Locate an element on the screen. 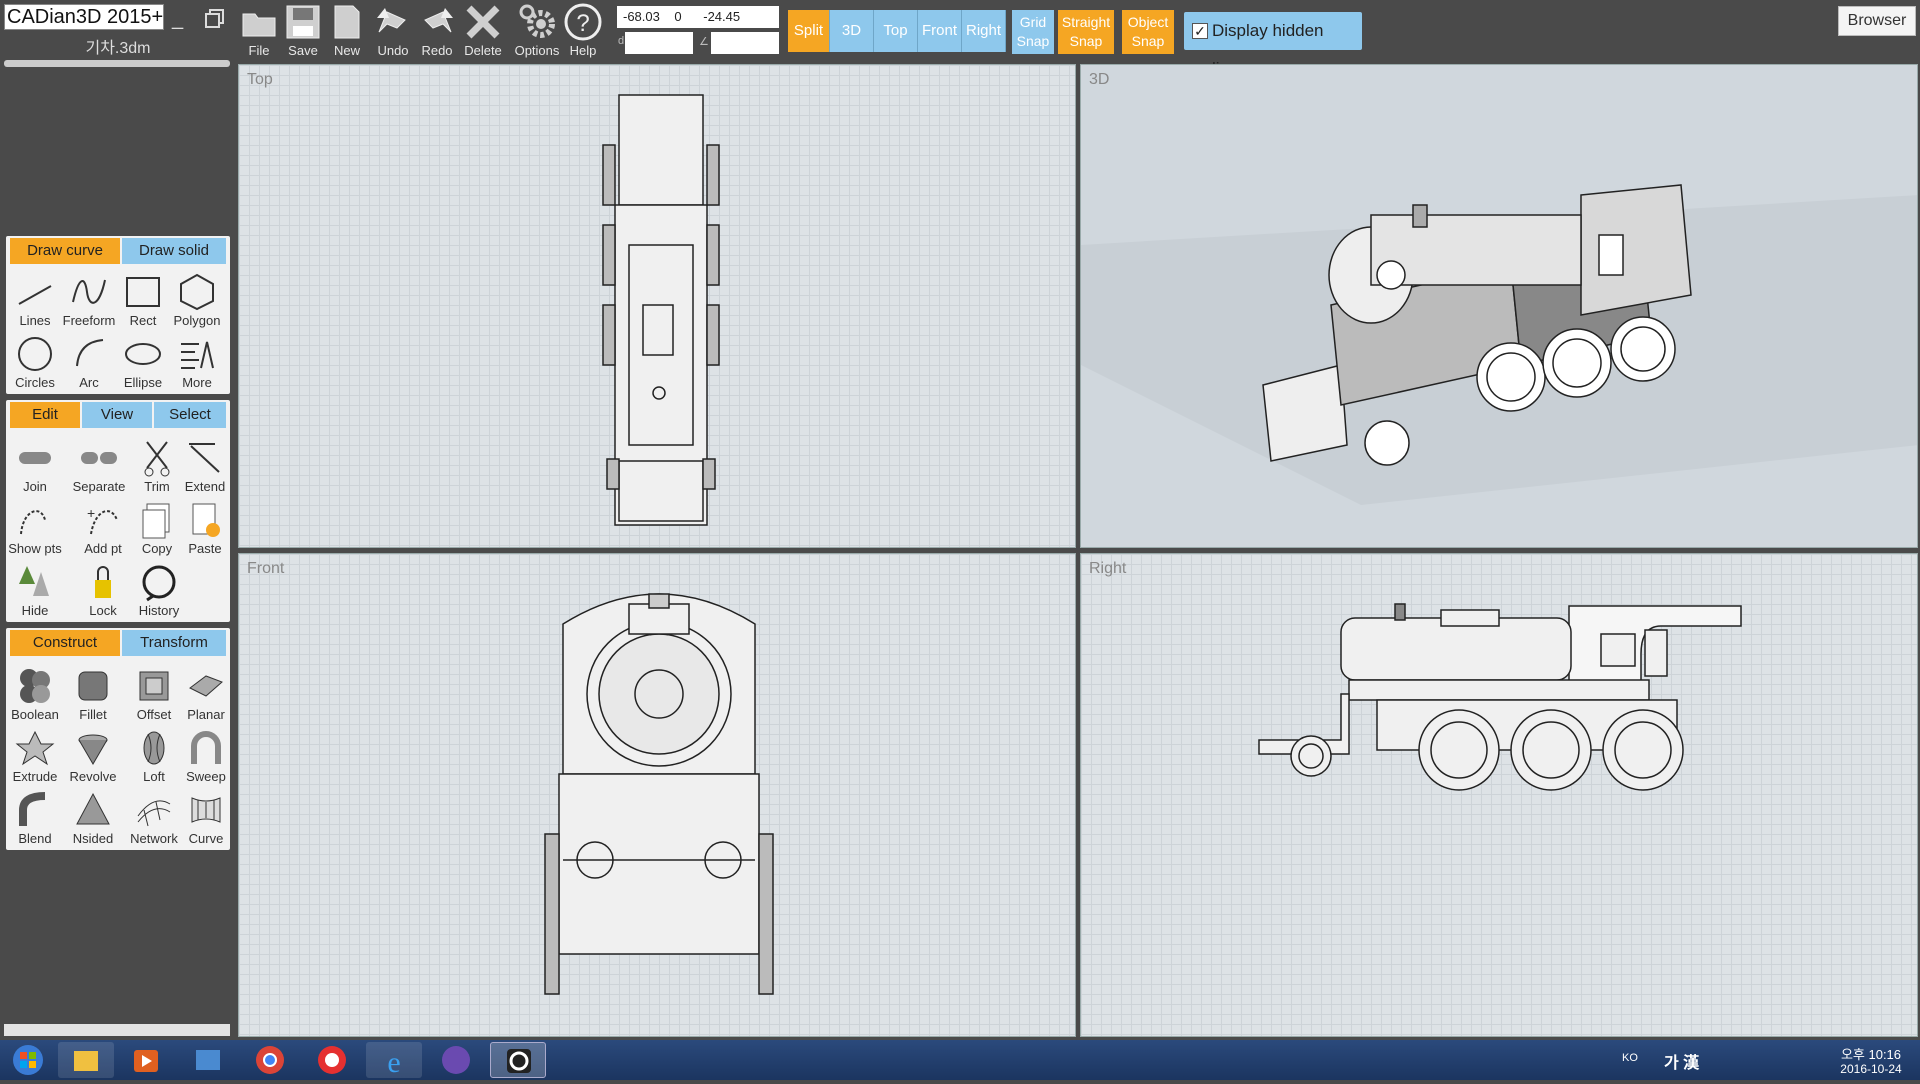  tab-select: Select is located at coordinates (190, 415).